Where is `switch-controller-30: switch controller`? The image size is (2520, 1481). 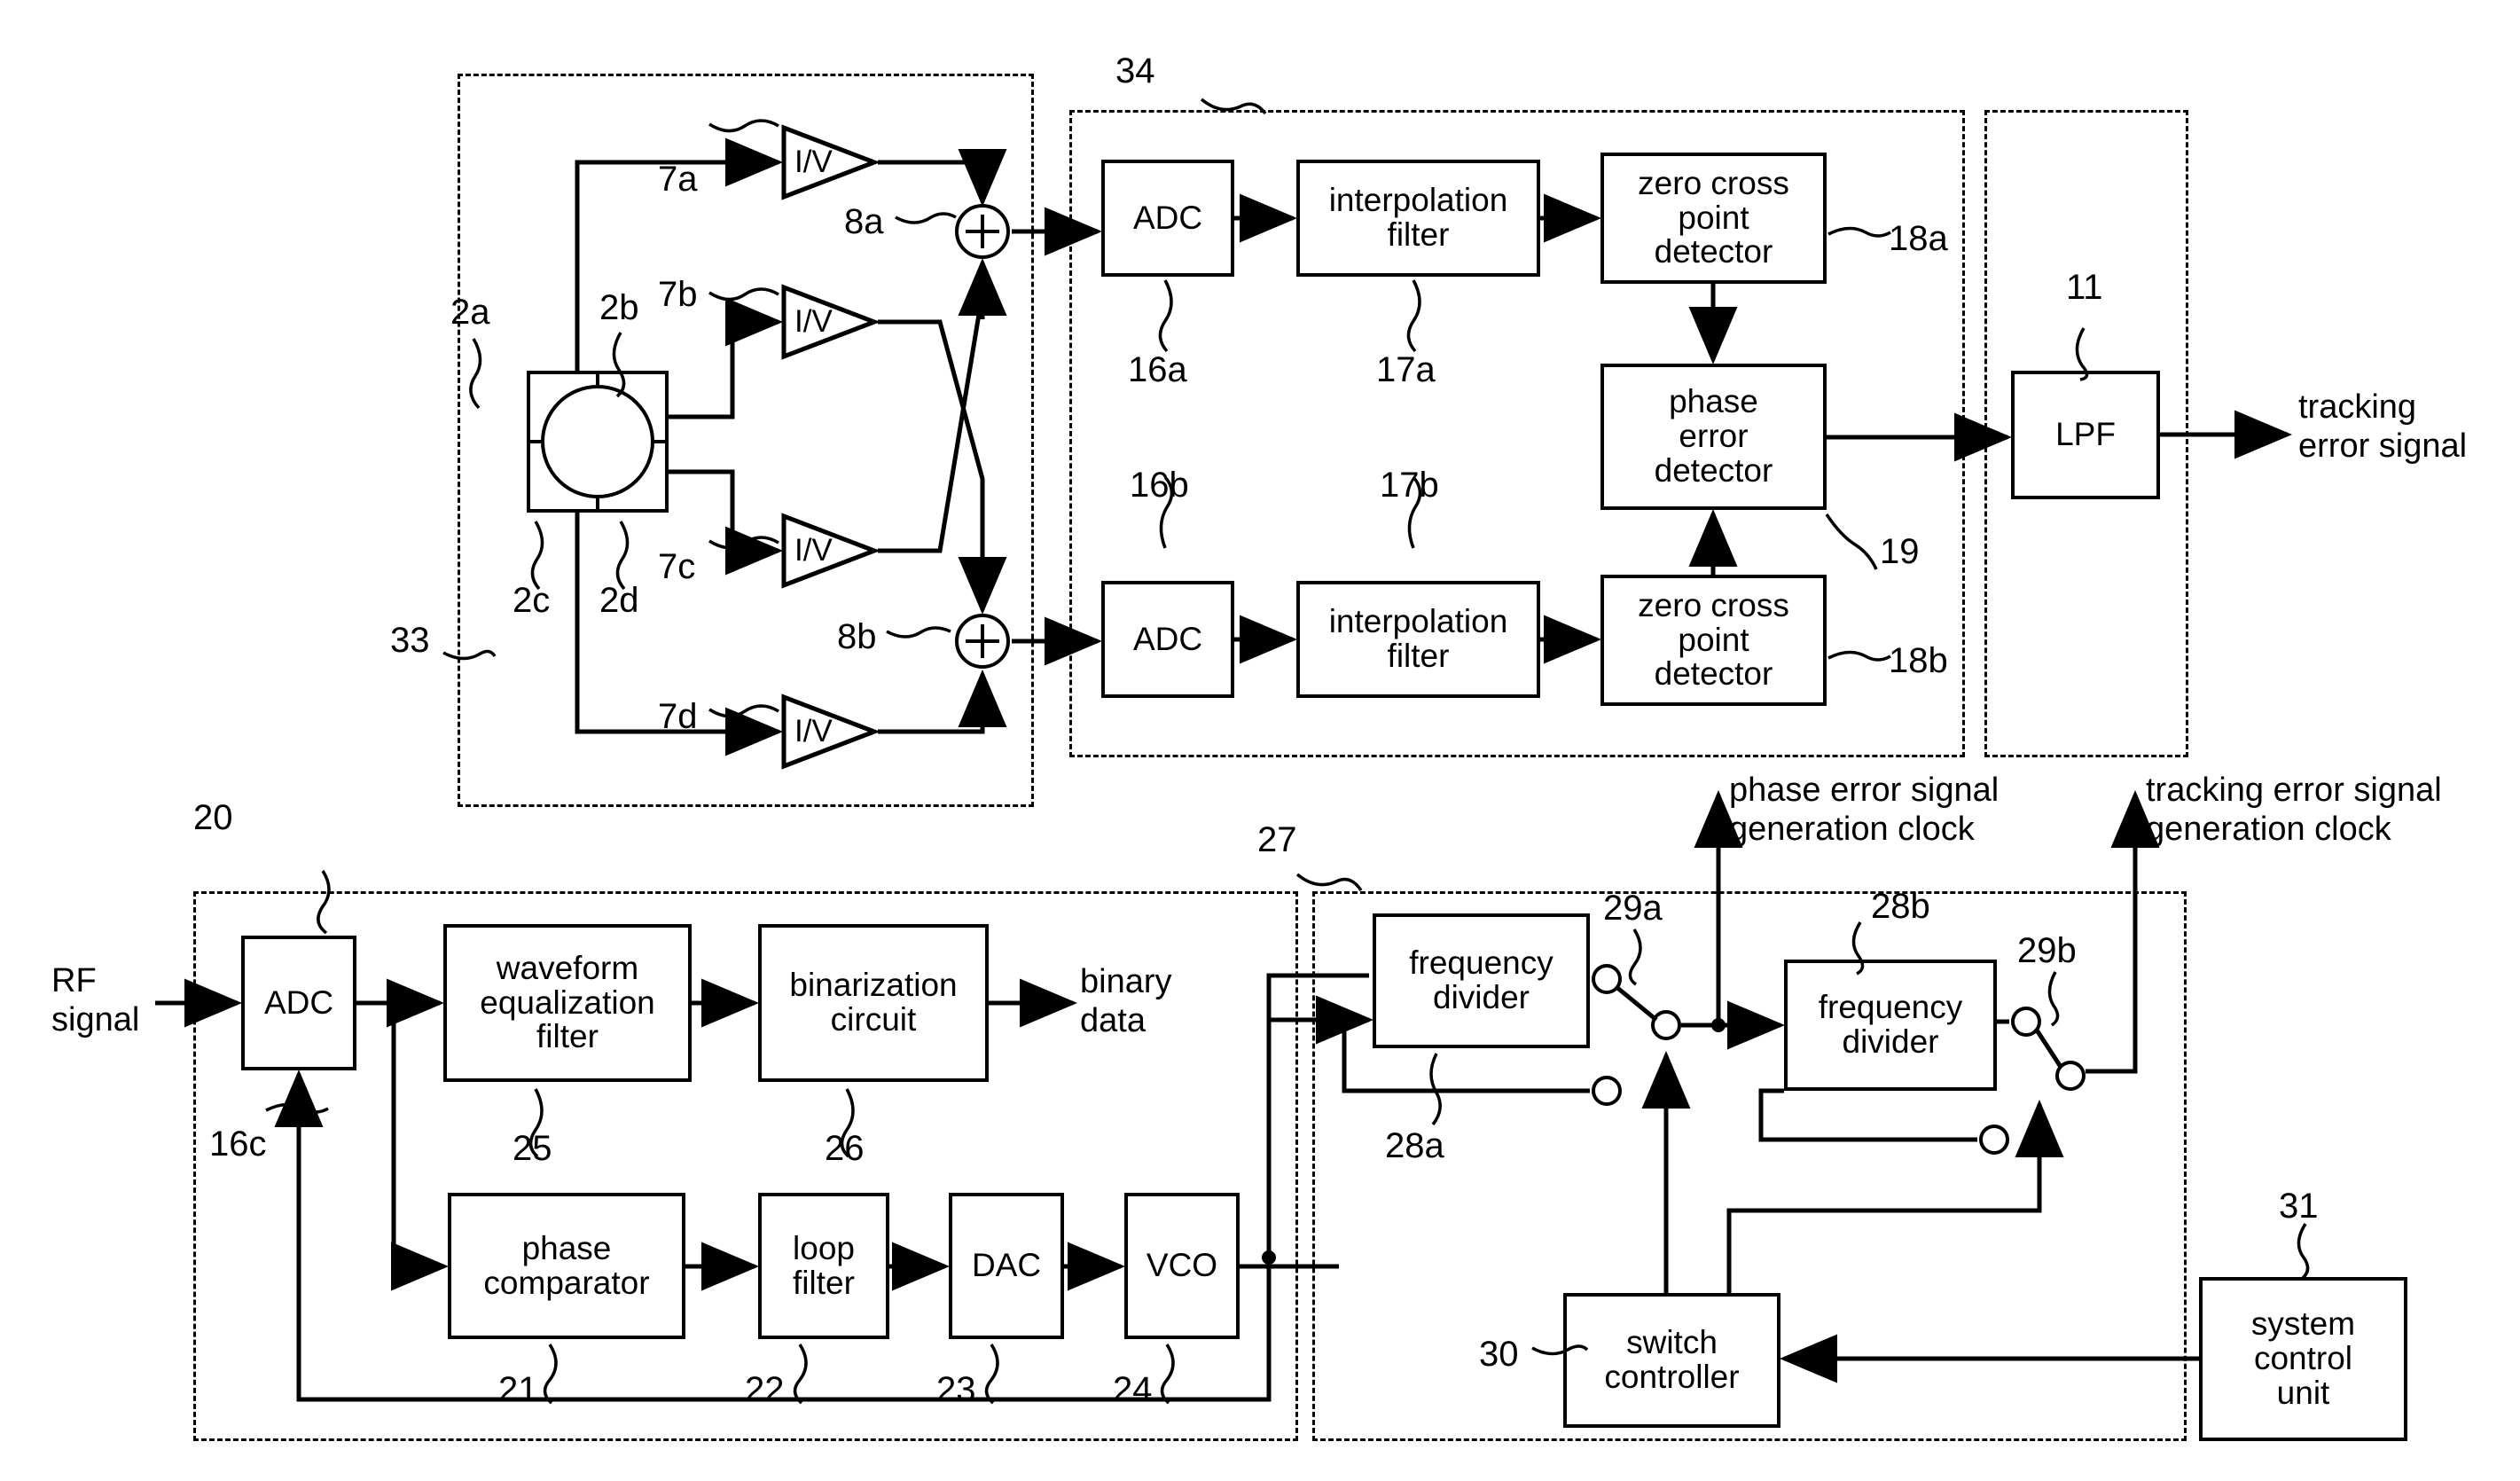
switch-controller-30: switch controller is located at coordinates (1671, 1360).